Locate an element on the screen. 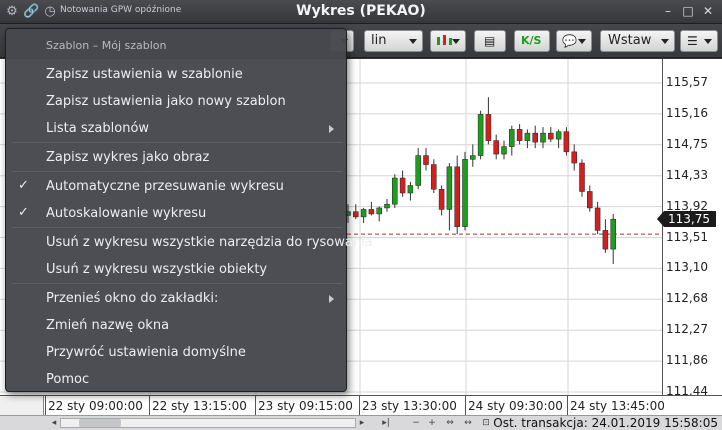 This screenshot has width=722, height=430. close-icon: ✕ is located at coordinates (708, 11).